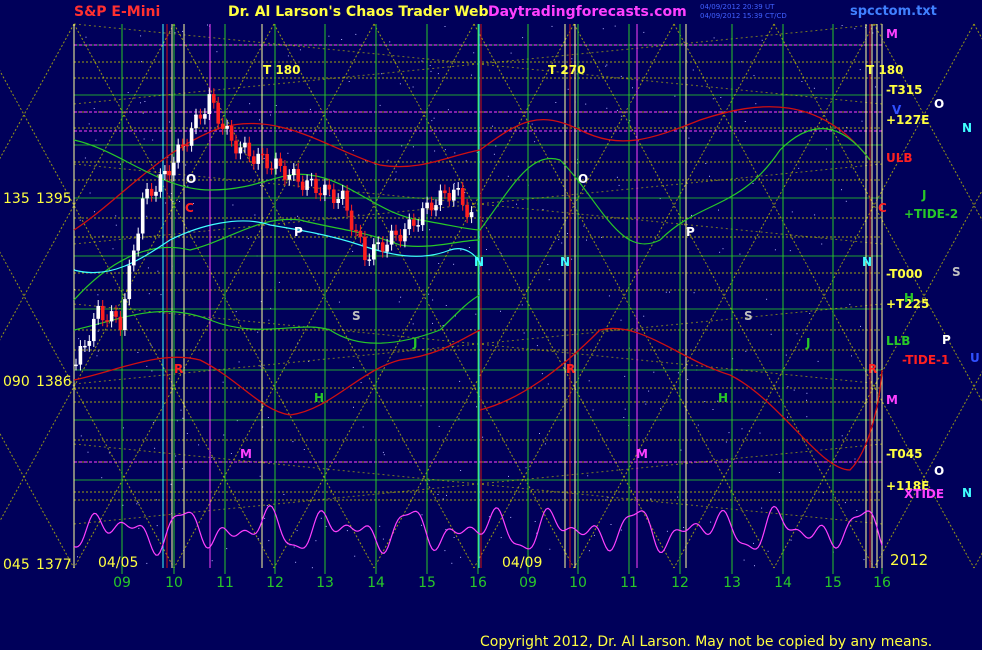 Image resolution: width=982 pixels, height=650 pixels. What do you see at coordinates (884, 70) in the screenshot?
I see `level-label: T 180` at bounding box center [884, 70].